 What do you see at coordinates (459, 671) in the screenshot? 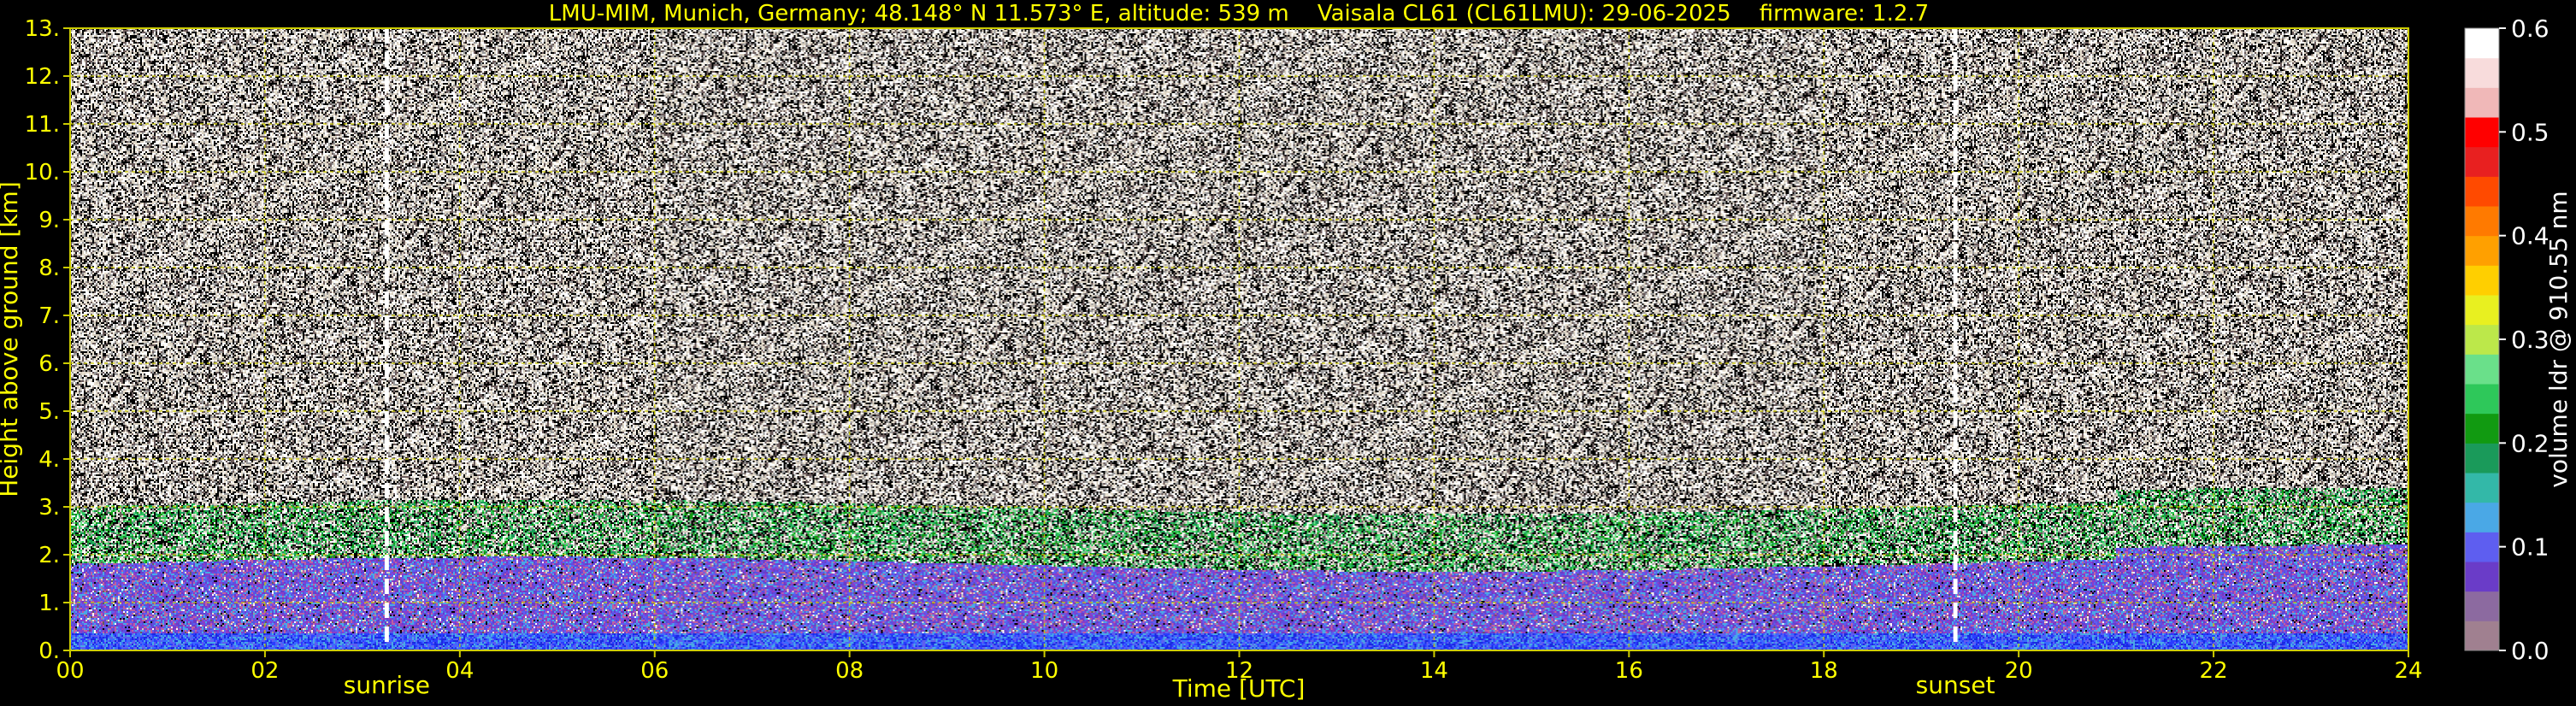
I see `x-tick-label: 04` at bounding box center [459, 671].